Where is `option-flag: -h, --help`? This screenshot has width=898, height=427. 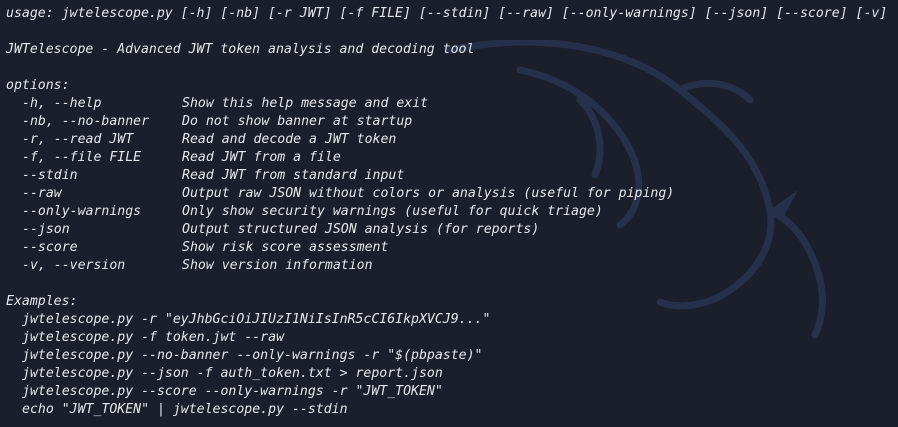
option-flag: -h, --help is located at coordinates (62, 103).